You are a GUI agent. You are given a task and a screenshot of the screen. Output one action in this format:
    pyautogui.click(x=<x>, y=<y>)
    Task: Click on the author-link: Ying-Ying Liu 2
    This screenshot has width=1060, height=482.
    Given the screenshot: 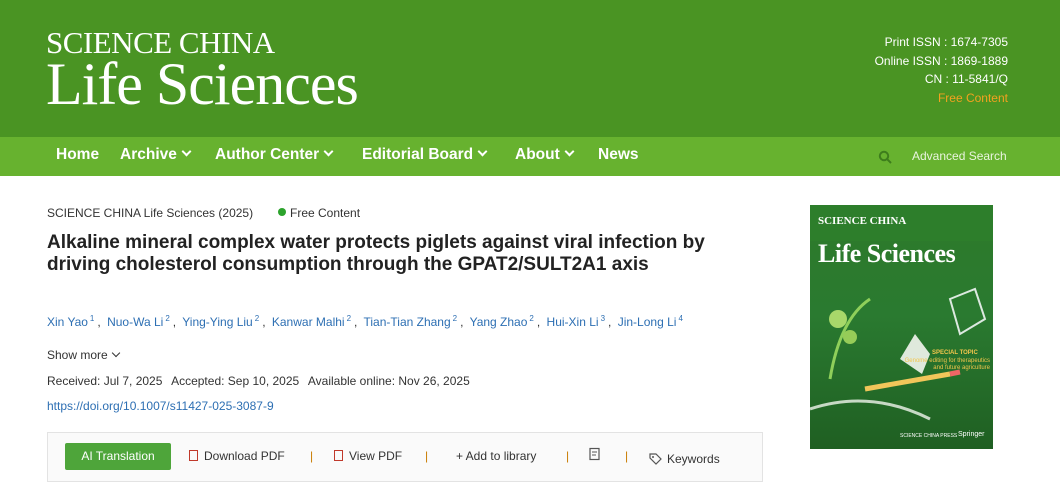 What is the action you would take?
    pyautogui.click(x=220, y=321)
    